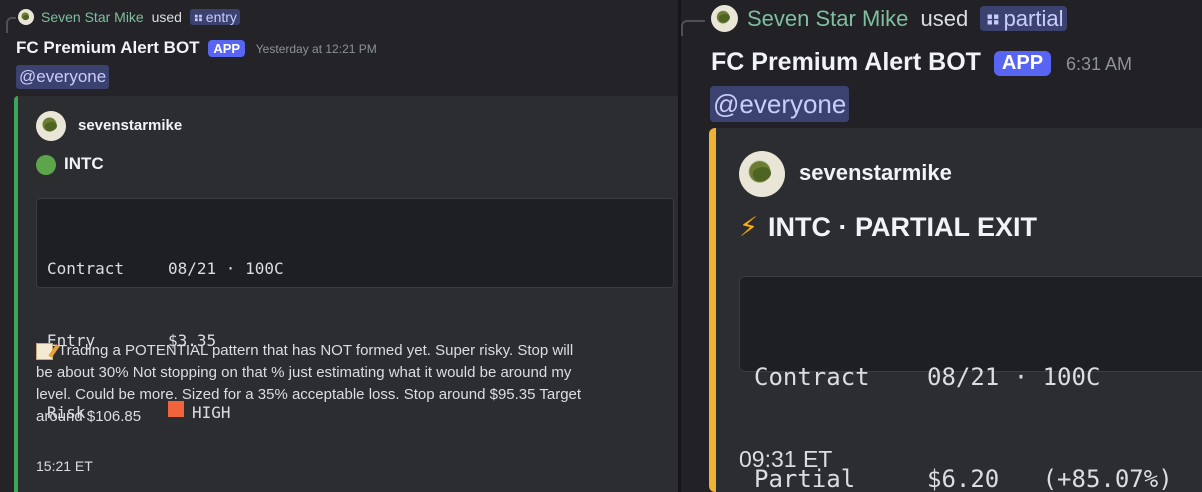 This screenshot has width=1202, height=492. I want to click on lightning-bolt-icon: ⚡, so click(748, 227).